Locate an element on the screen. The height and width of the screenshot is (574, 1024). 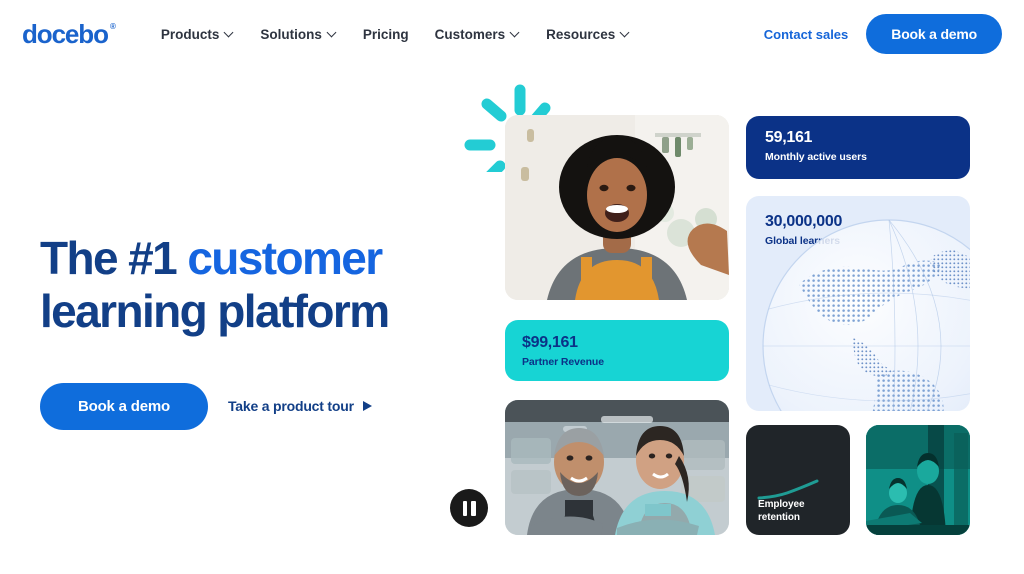
stat-label: Partner Revenue is located at coordinates (563, 362).